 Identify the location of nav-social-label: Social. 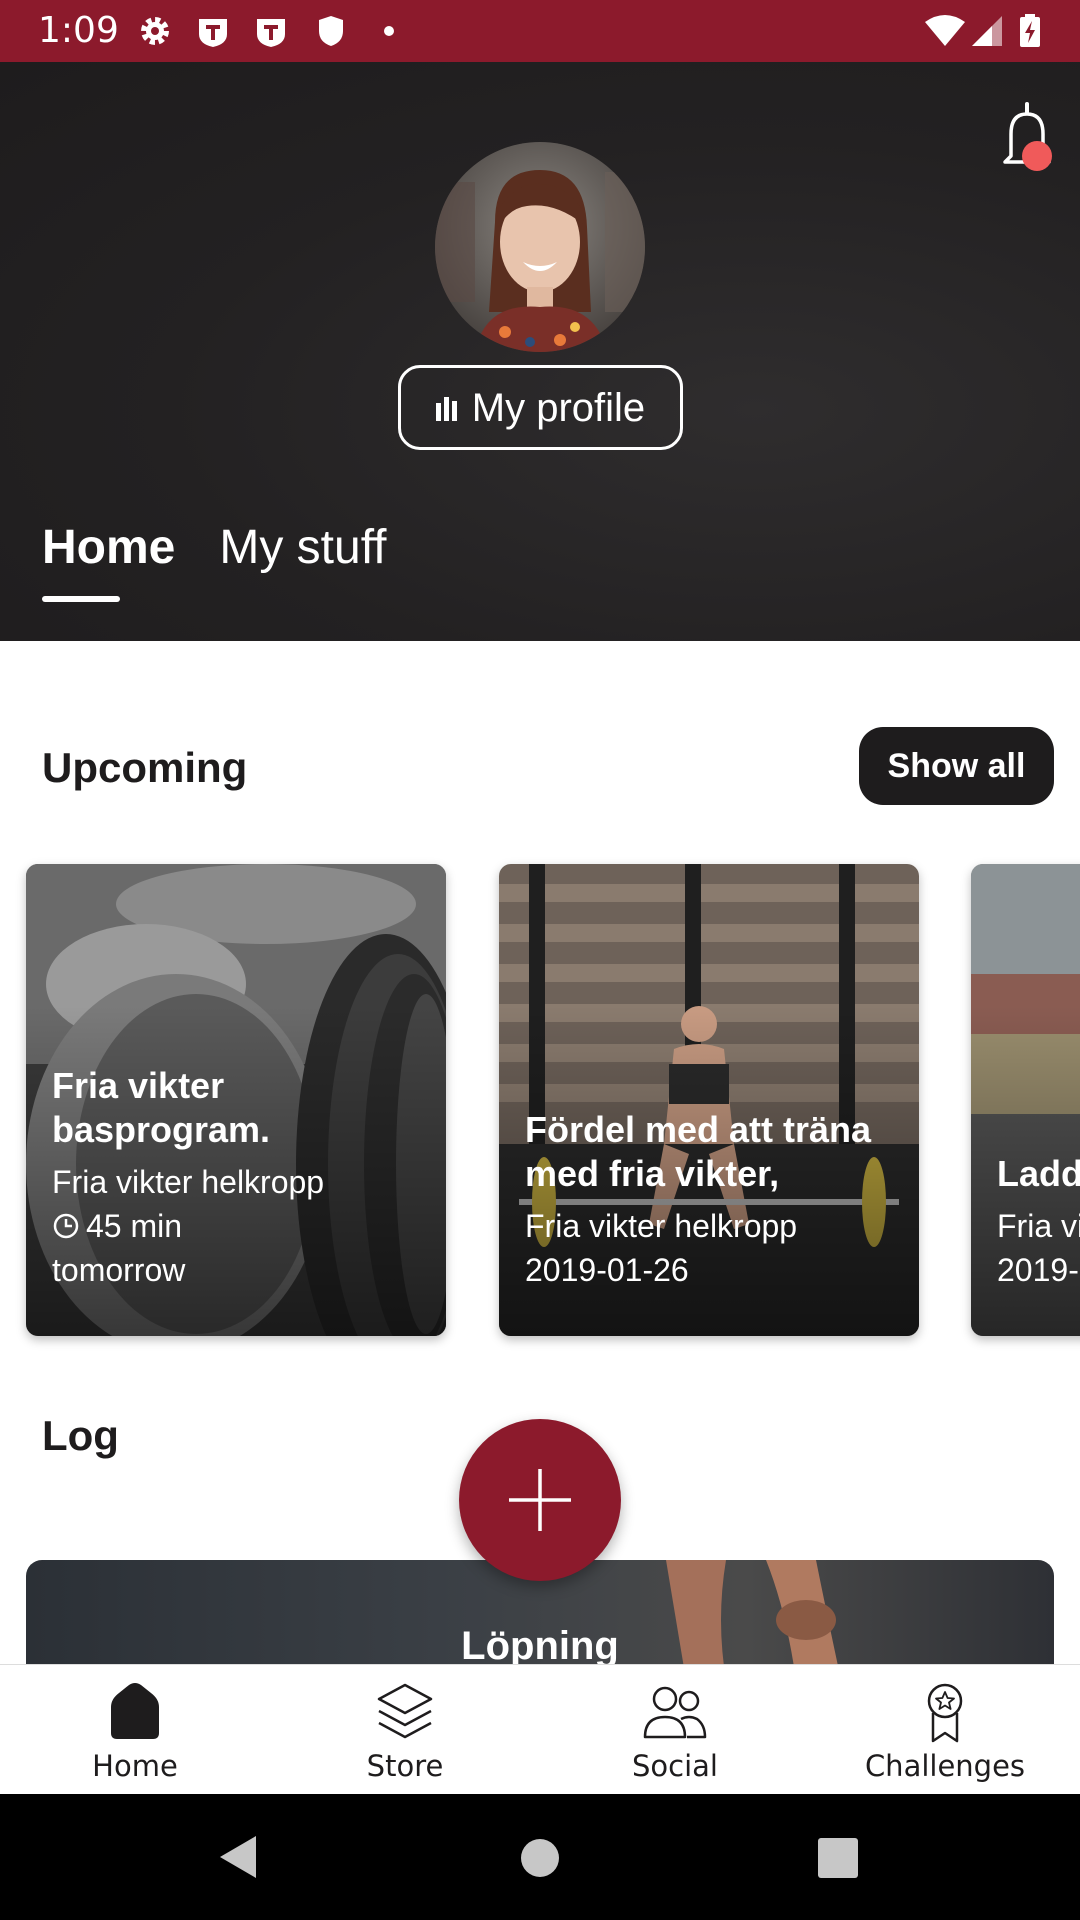
(675, 1766).